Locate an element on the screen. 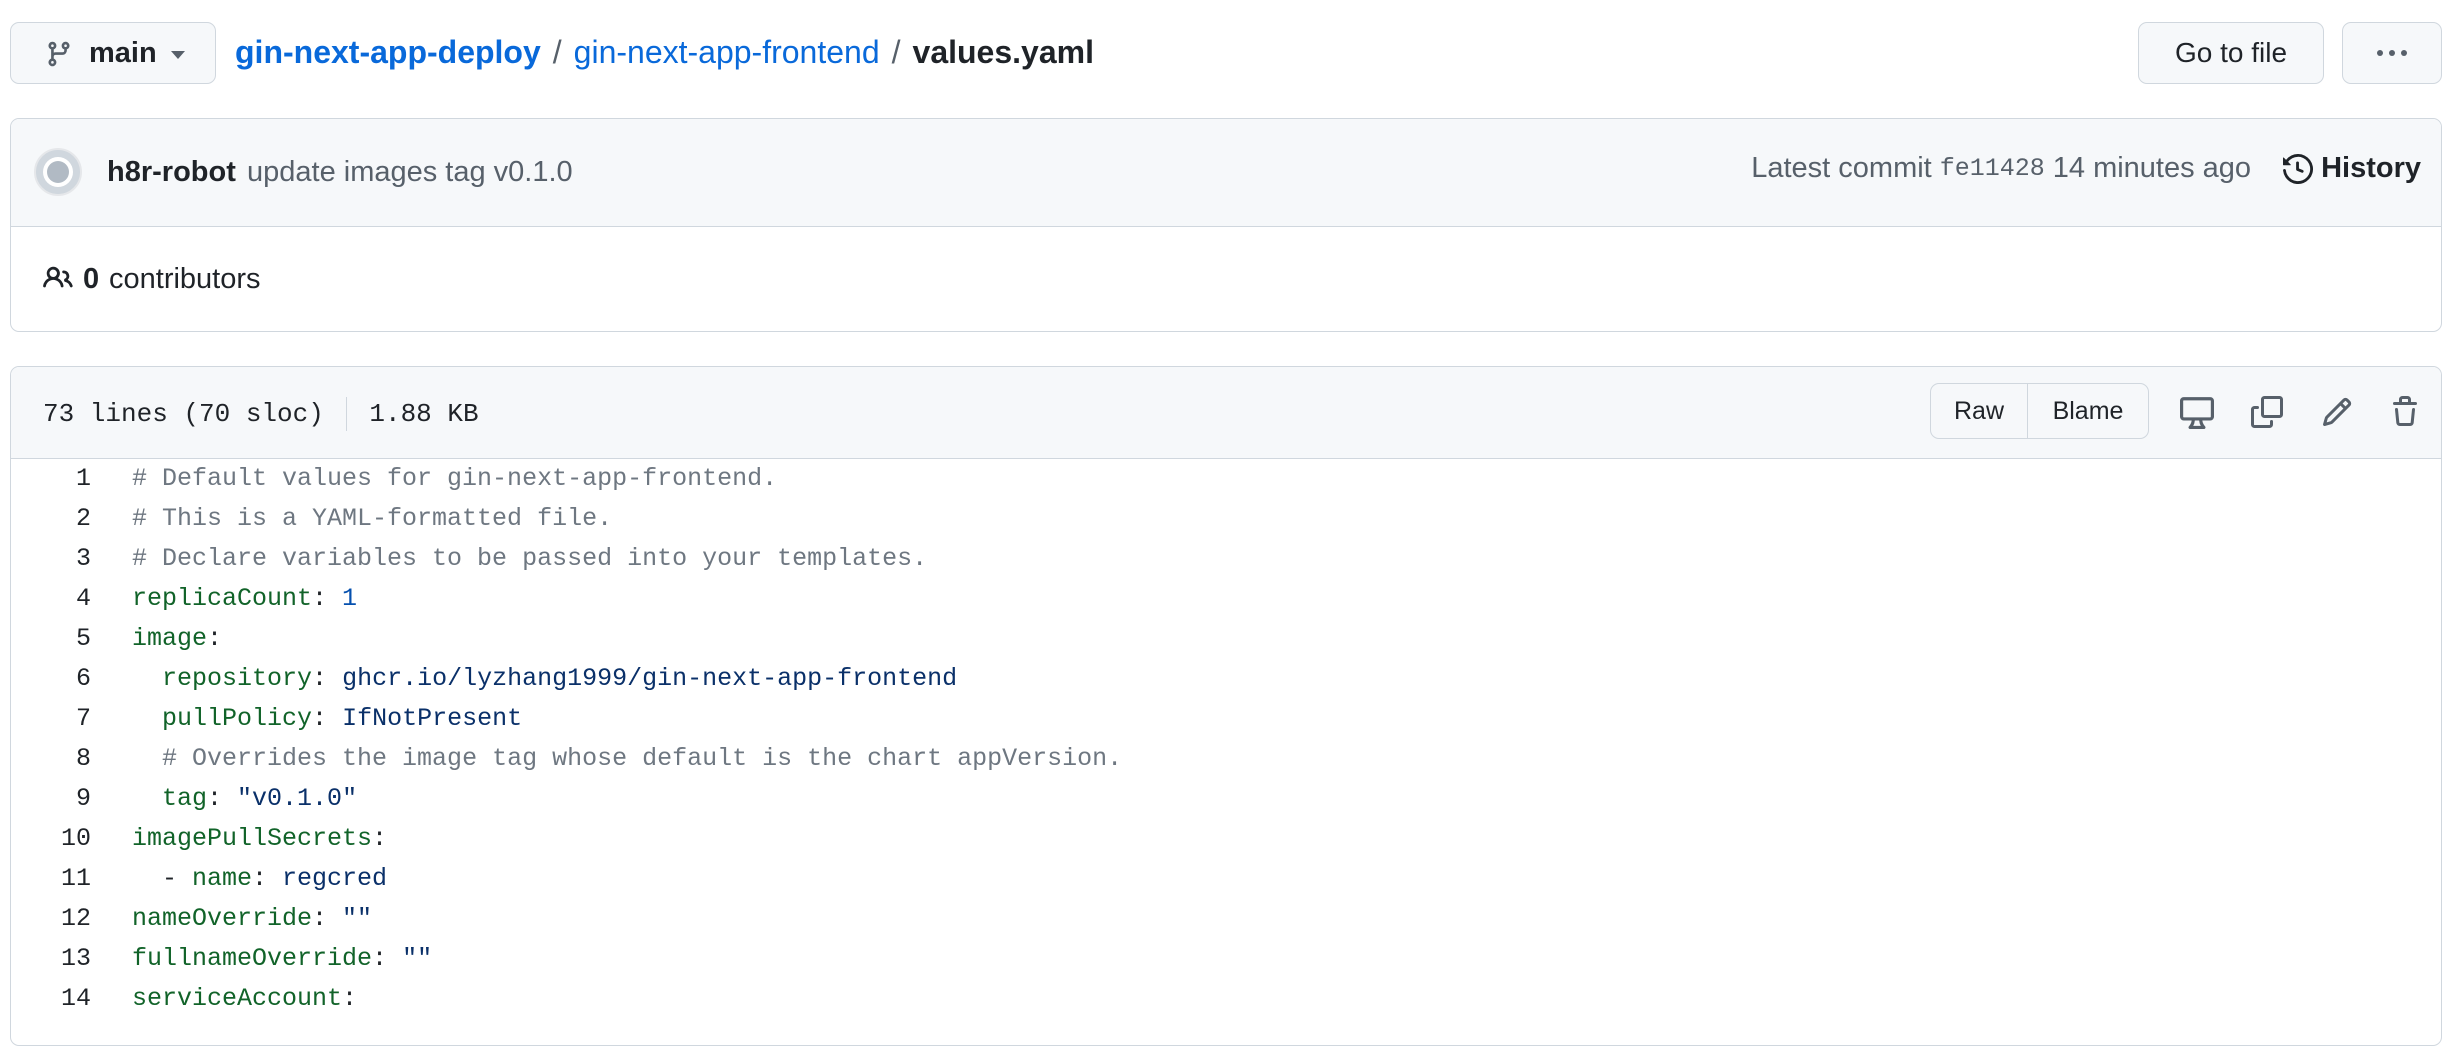  code-token: image is located at coordinates (170, 638).